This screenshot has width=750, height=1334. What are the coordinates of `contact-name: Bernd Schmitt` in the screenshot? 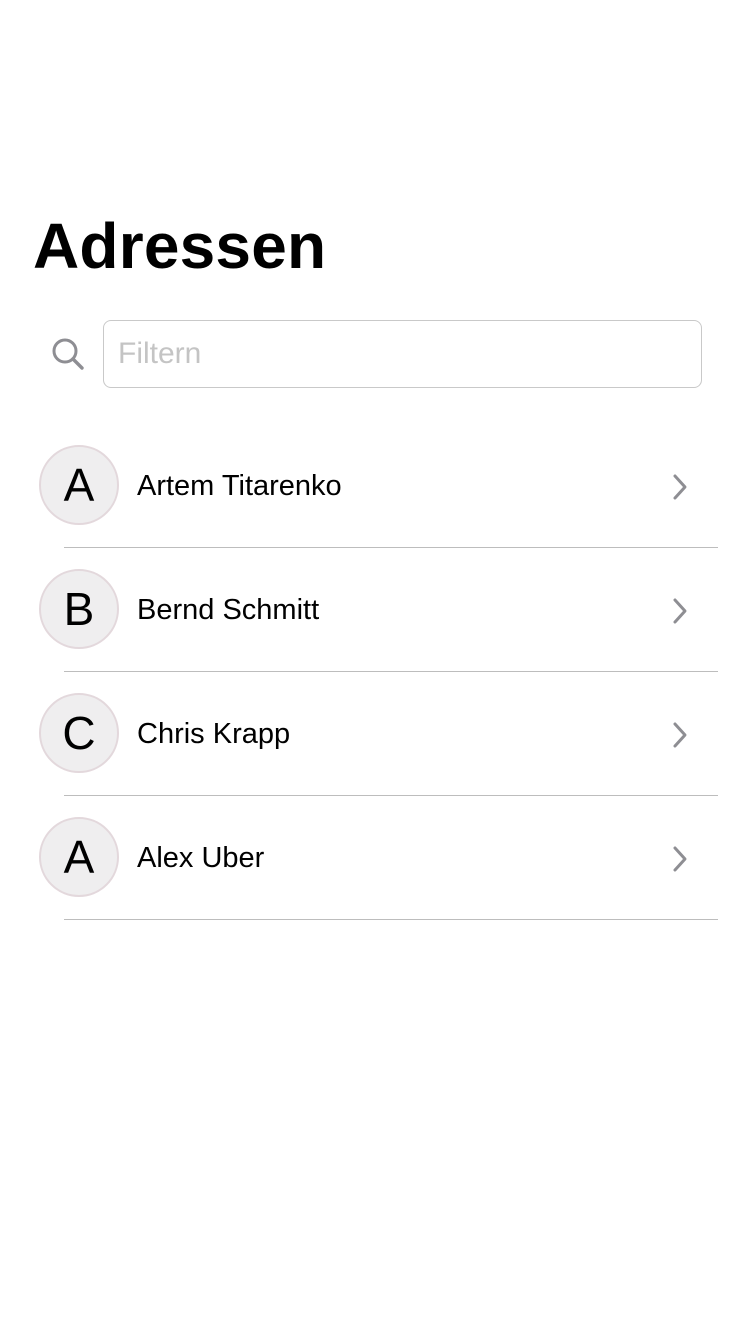 It's located at (228, 610).